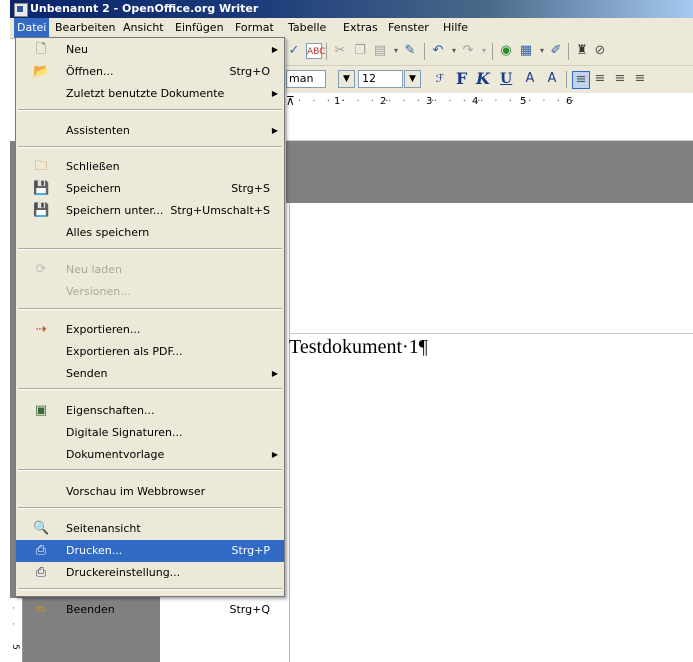 This screenshot has height=662, width=693. What do you see at coordinates (41, 166) in the screenshot?
I see `close-document-icon: 🗀` at bounding box center [41, 166].